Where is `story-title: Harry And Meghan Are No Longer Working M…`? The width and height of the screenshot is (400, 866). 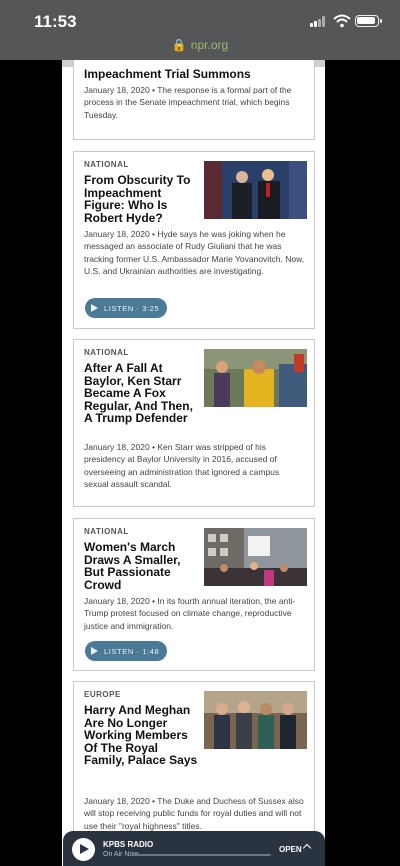
story-title: Harry And Meghan Are No Longer Working M… is located at coordinates (141, 735).